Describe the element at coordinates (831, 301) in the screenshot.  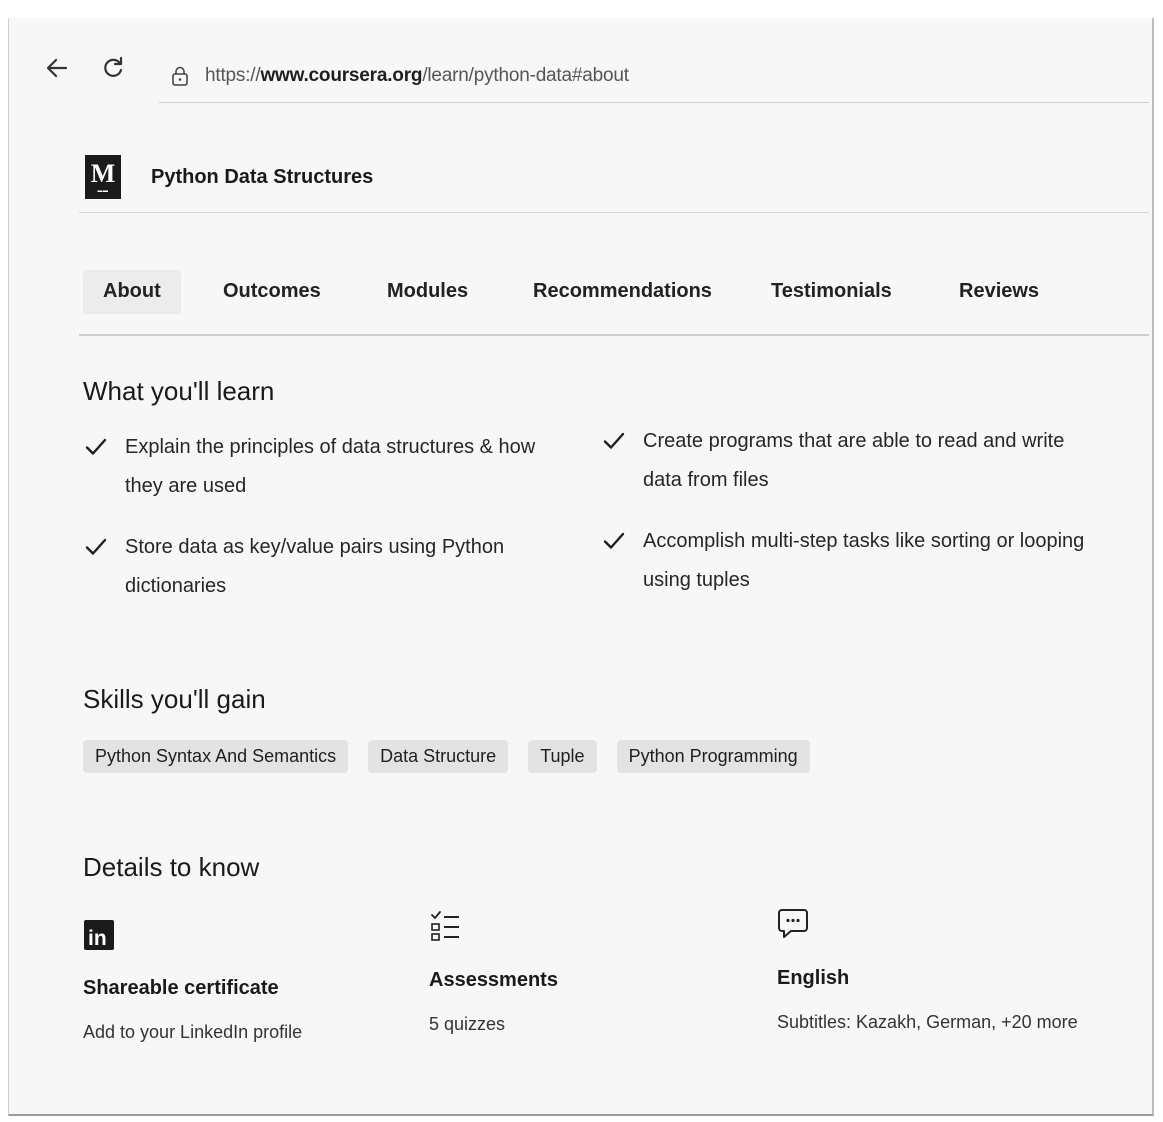
I see `tab-testimonials: Testimonials` at that location.